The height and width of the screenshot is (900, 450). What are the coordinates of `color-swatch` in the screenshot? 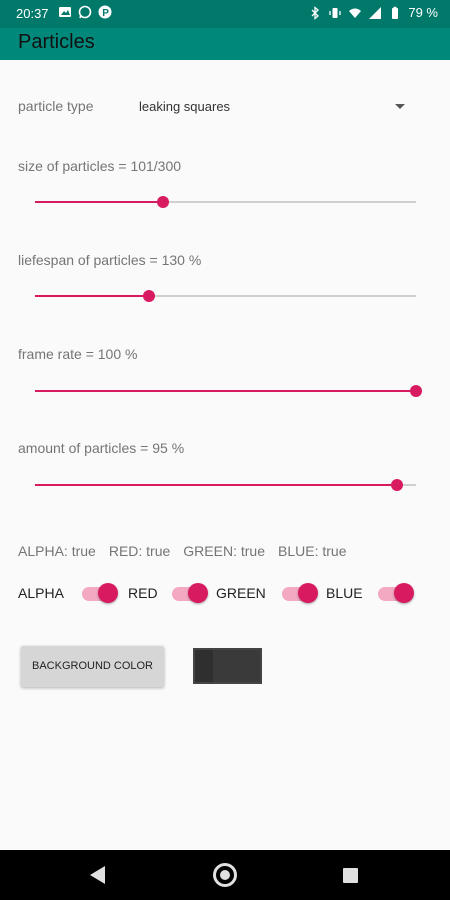 It's located at (227, 666).